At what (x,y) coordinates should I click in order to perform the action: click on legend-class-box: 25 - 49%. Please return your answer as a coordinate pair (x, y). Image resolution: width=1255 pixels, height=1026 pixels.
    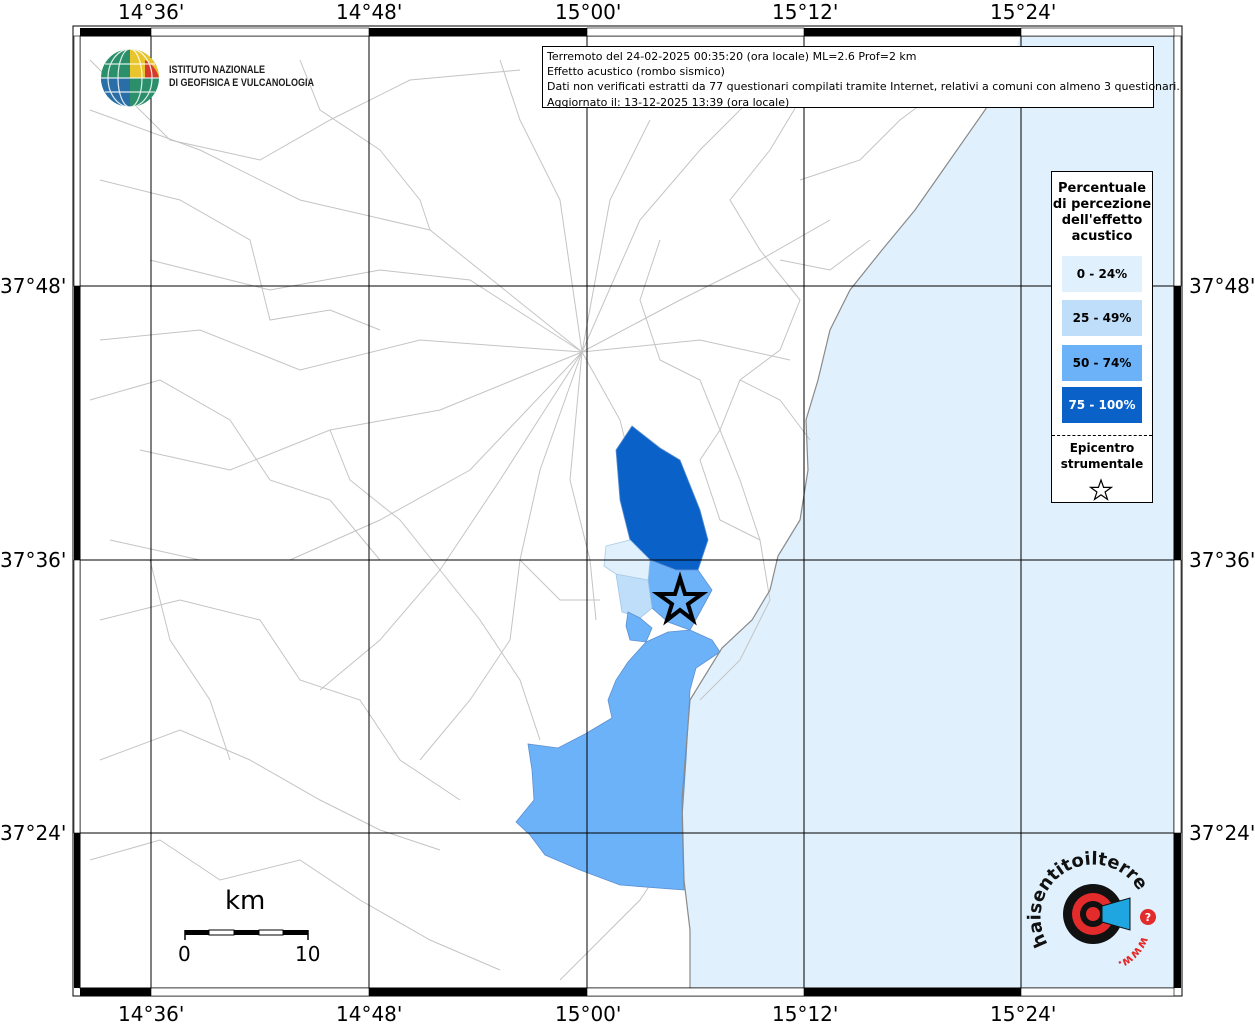
    Looking at the image, I should click on (1102, 318).